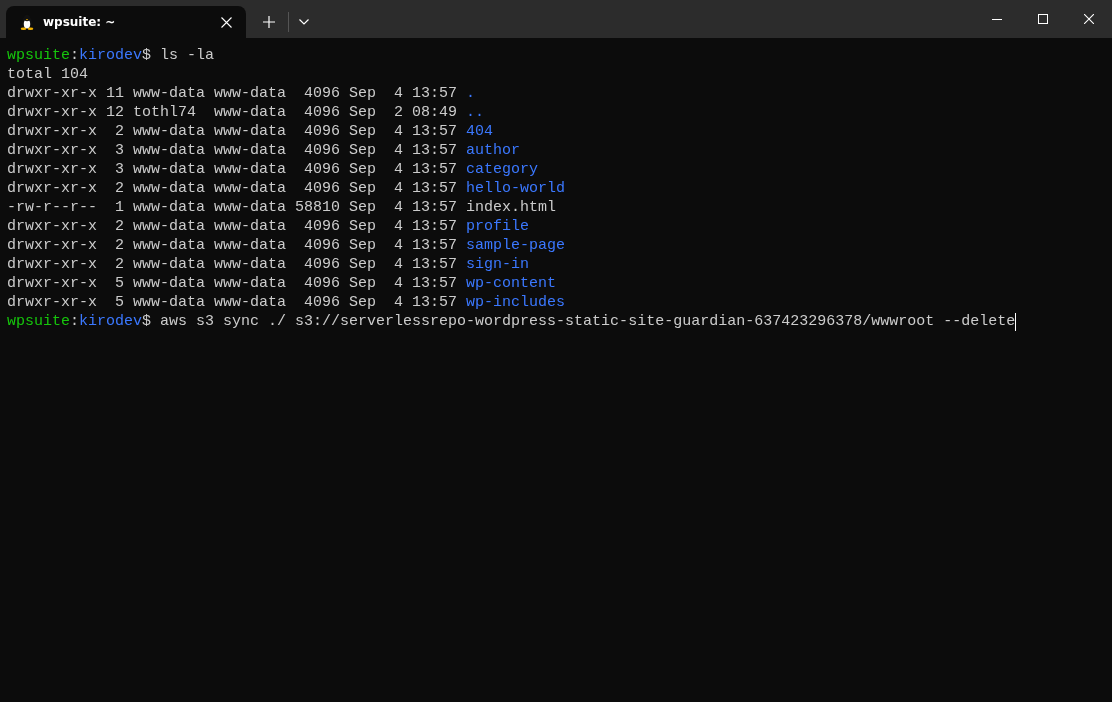  I want to click on close-tab-button, so click(226, 22).